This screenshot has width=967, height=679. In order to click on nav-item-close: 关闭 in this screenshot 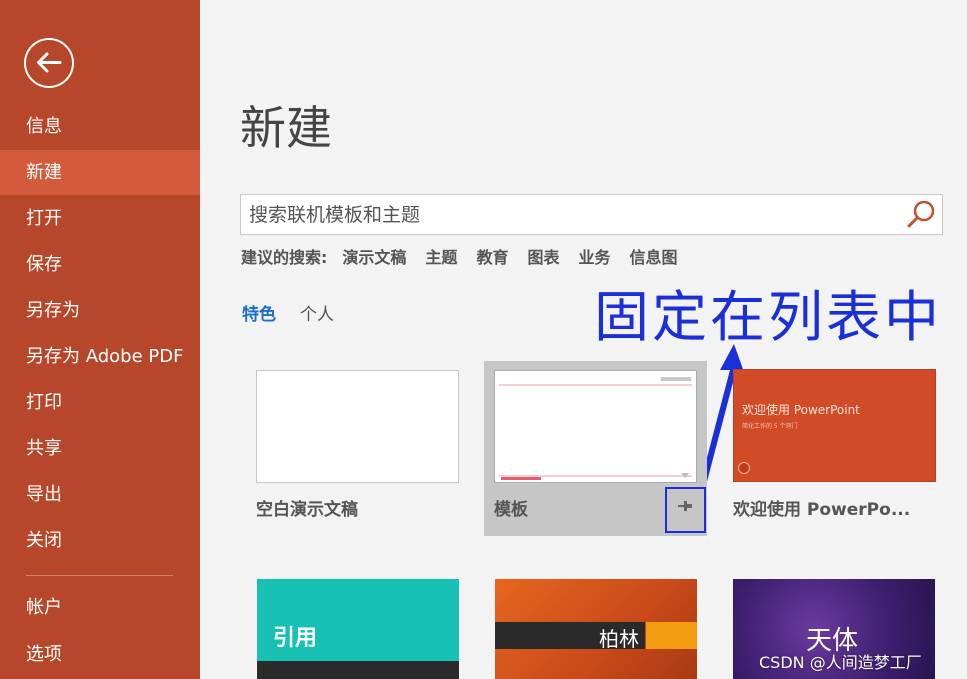, I will do `click(100, 540)`.